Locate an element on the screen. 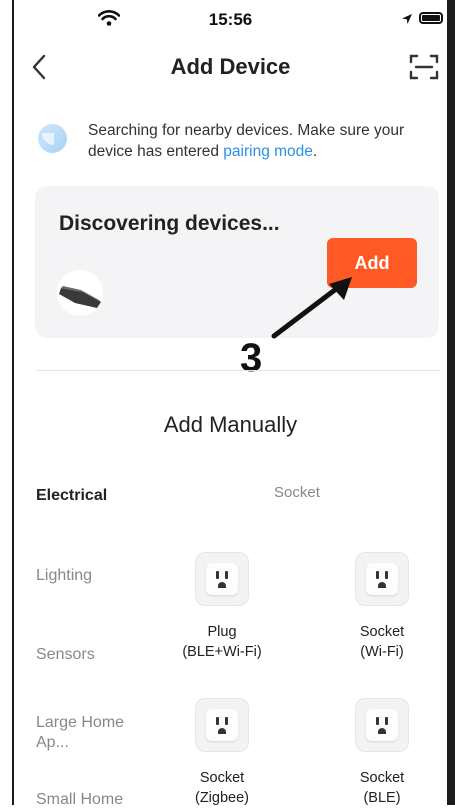  status-time: 15:56 is located at coordinates (230, 19).